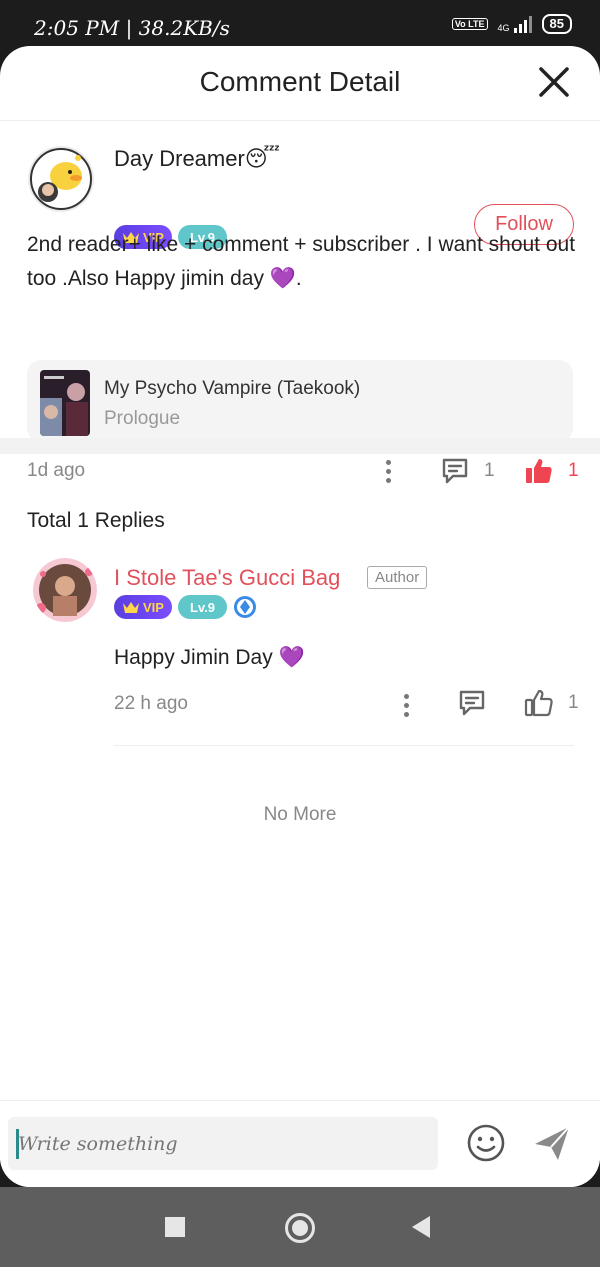  I want to click on vip-badge: VIP, so click(143, 607).